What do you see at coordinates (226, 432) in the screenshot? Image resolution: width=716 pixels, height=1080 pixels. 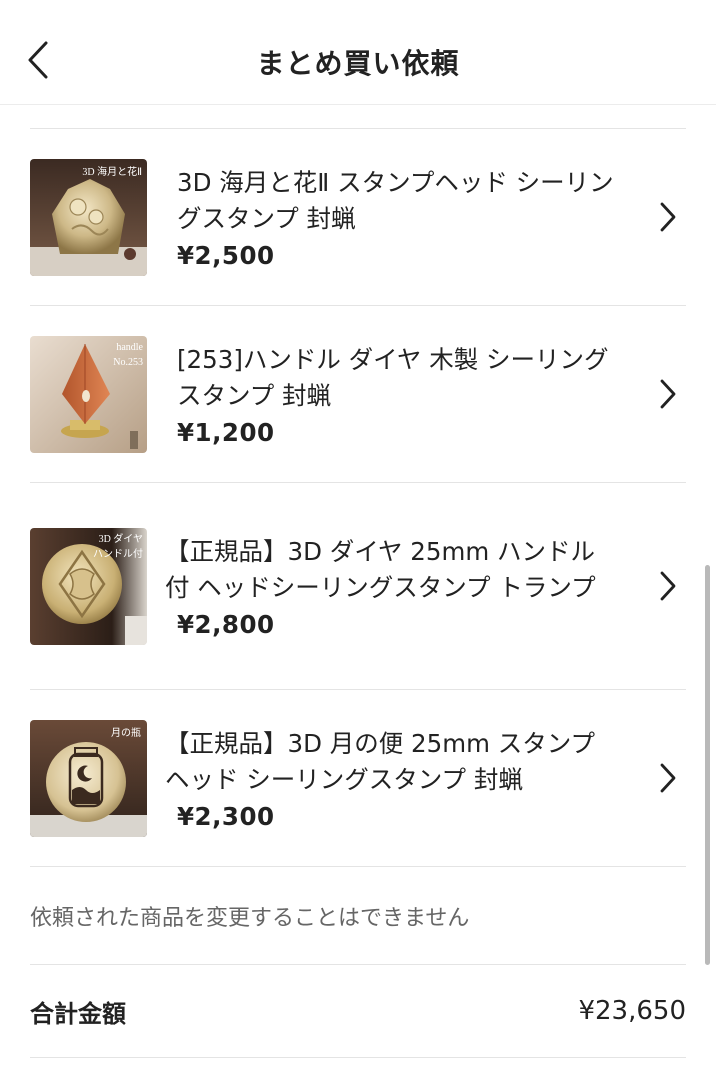 I see `item-price: ¥1,200` at bounding box center [226, 432].